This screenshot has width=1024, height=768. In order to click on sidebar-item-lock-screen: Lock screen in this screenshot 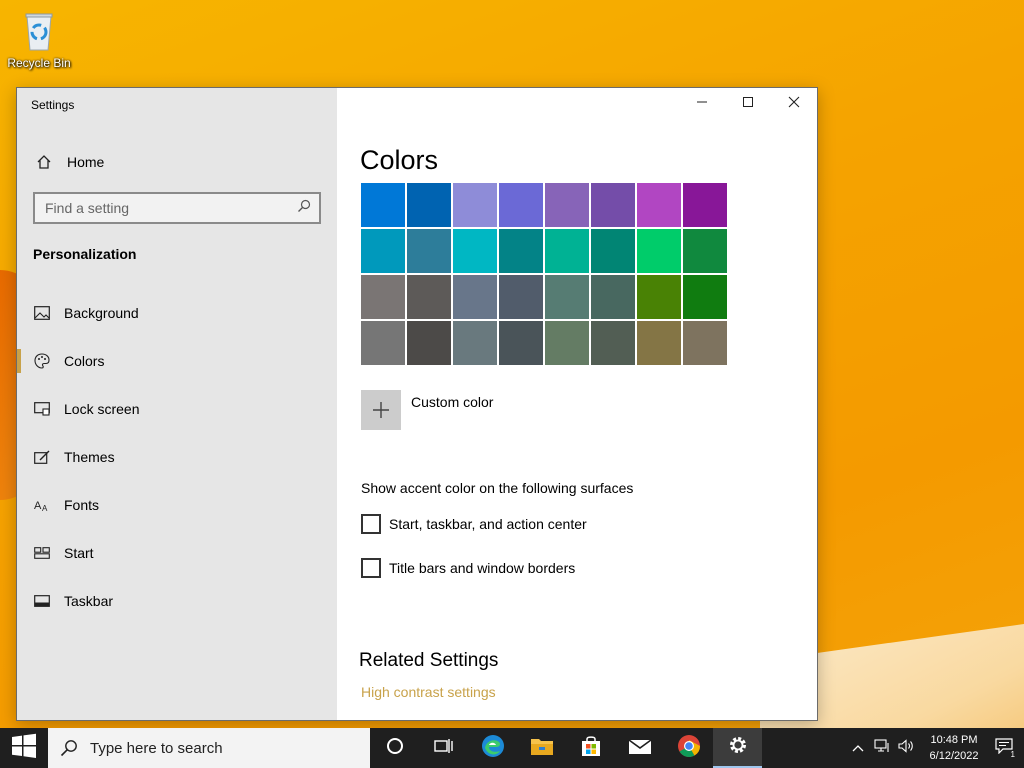, I will do `click(177, 409)`.